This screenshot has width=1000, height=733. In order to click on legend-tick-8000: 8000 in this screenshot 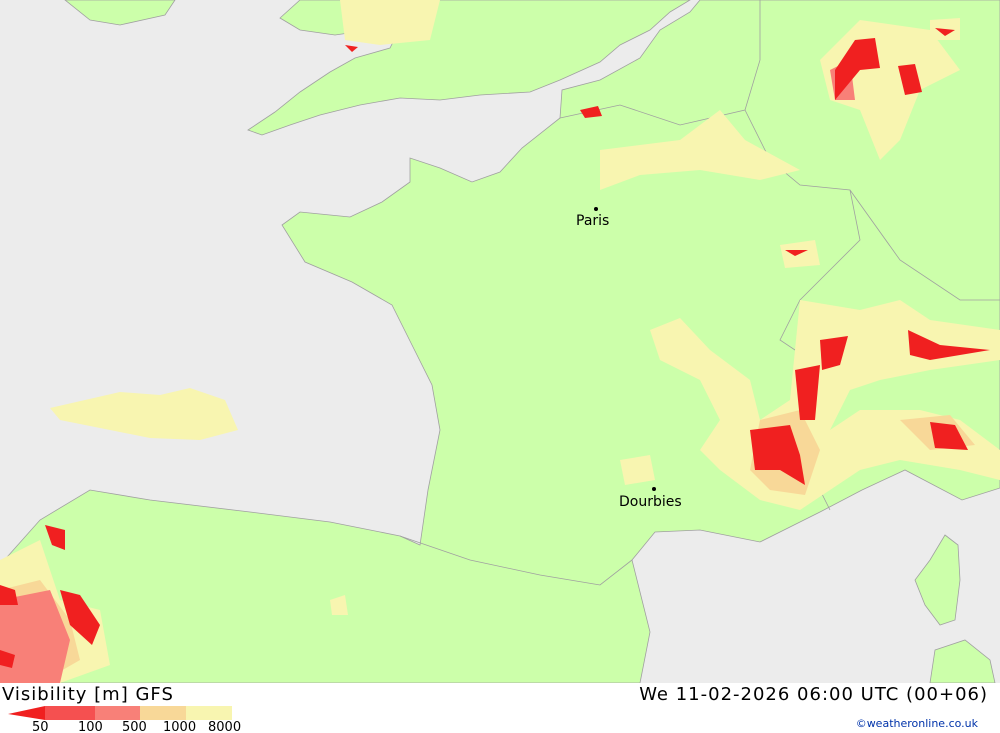, I will do `click(225, 726)`.